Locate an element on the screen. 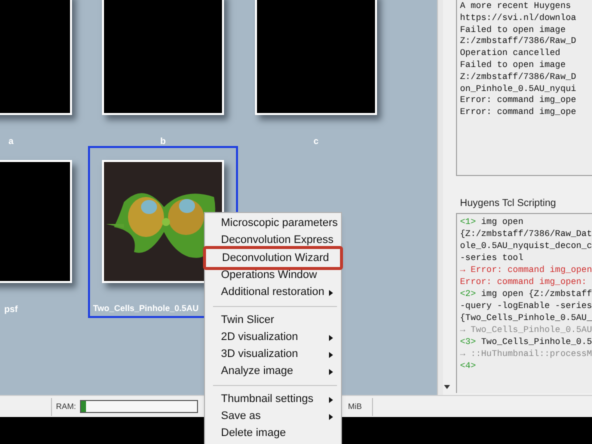  menu-item: Save as is located at coordinates (273, 416).